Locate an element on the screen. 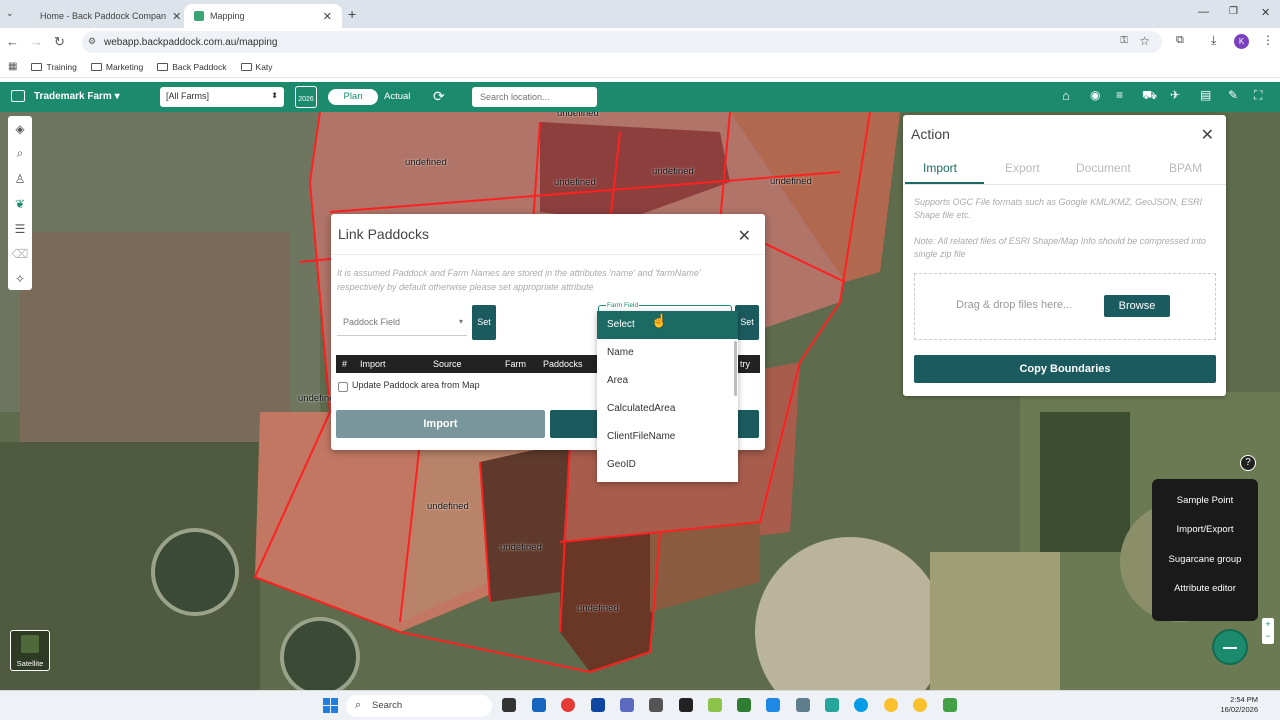 Image resolution: width=1280 pixels, height=720 pixels. browser-menu-icon: ⋮ is located at coordinates (1268, 40).